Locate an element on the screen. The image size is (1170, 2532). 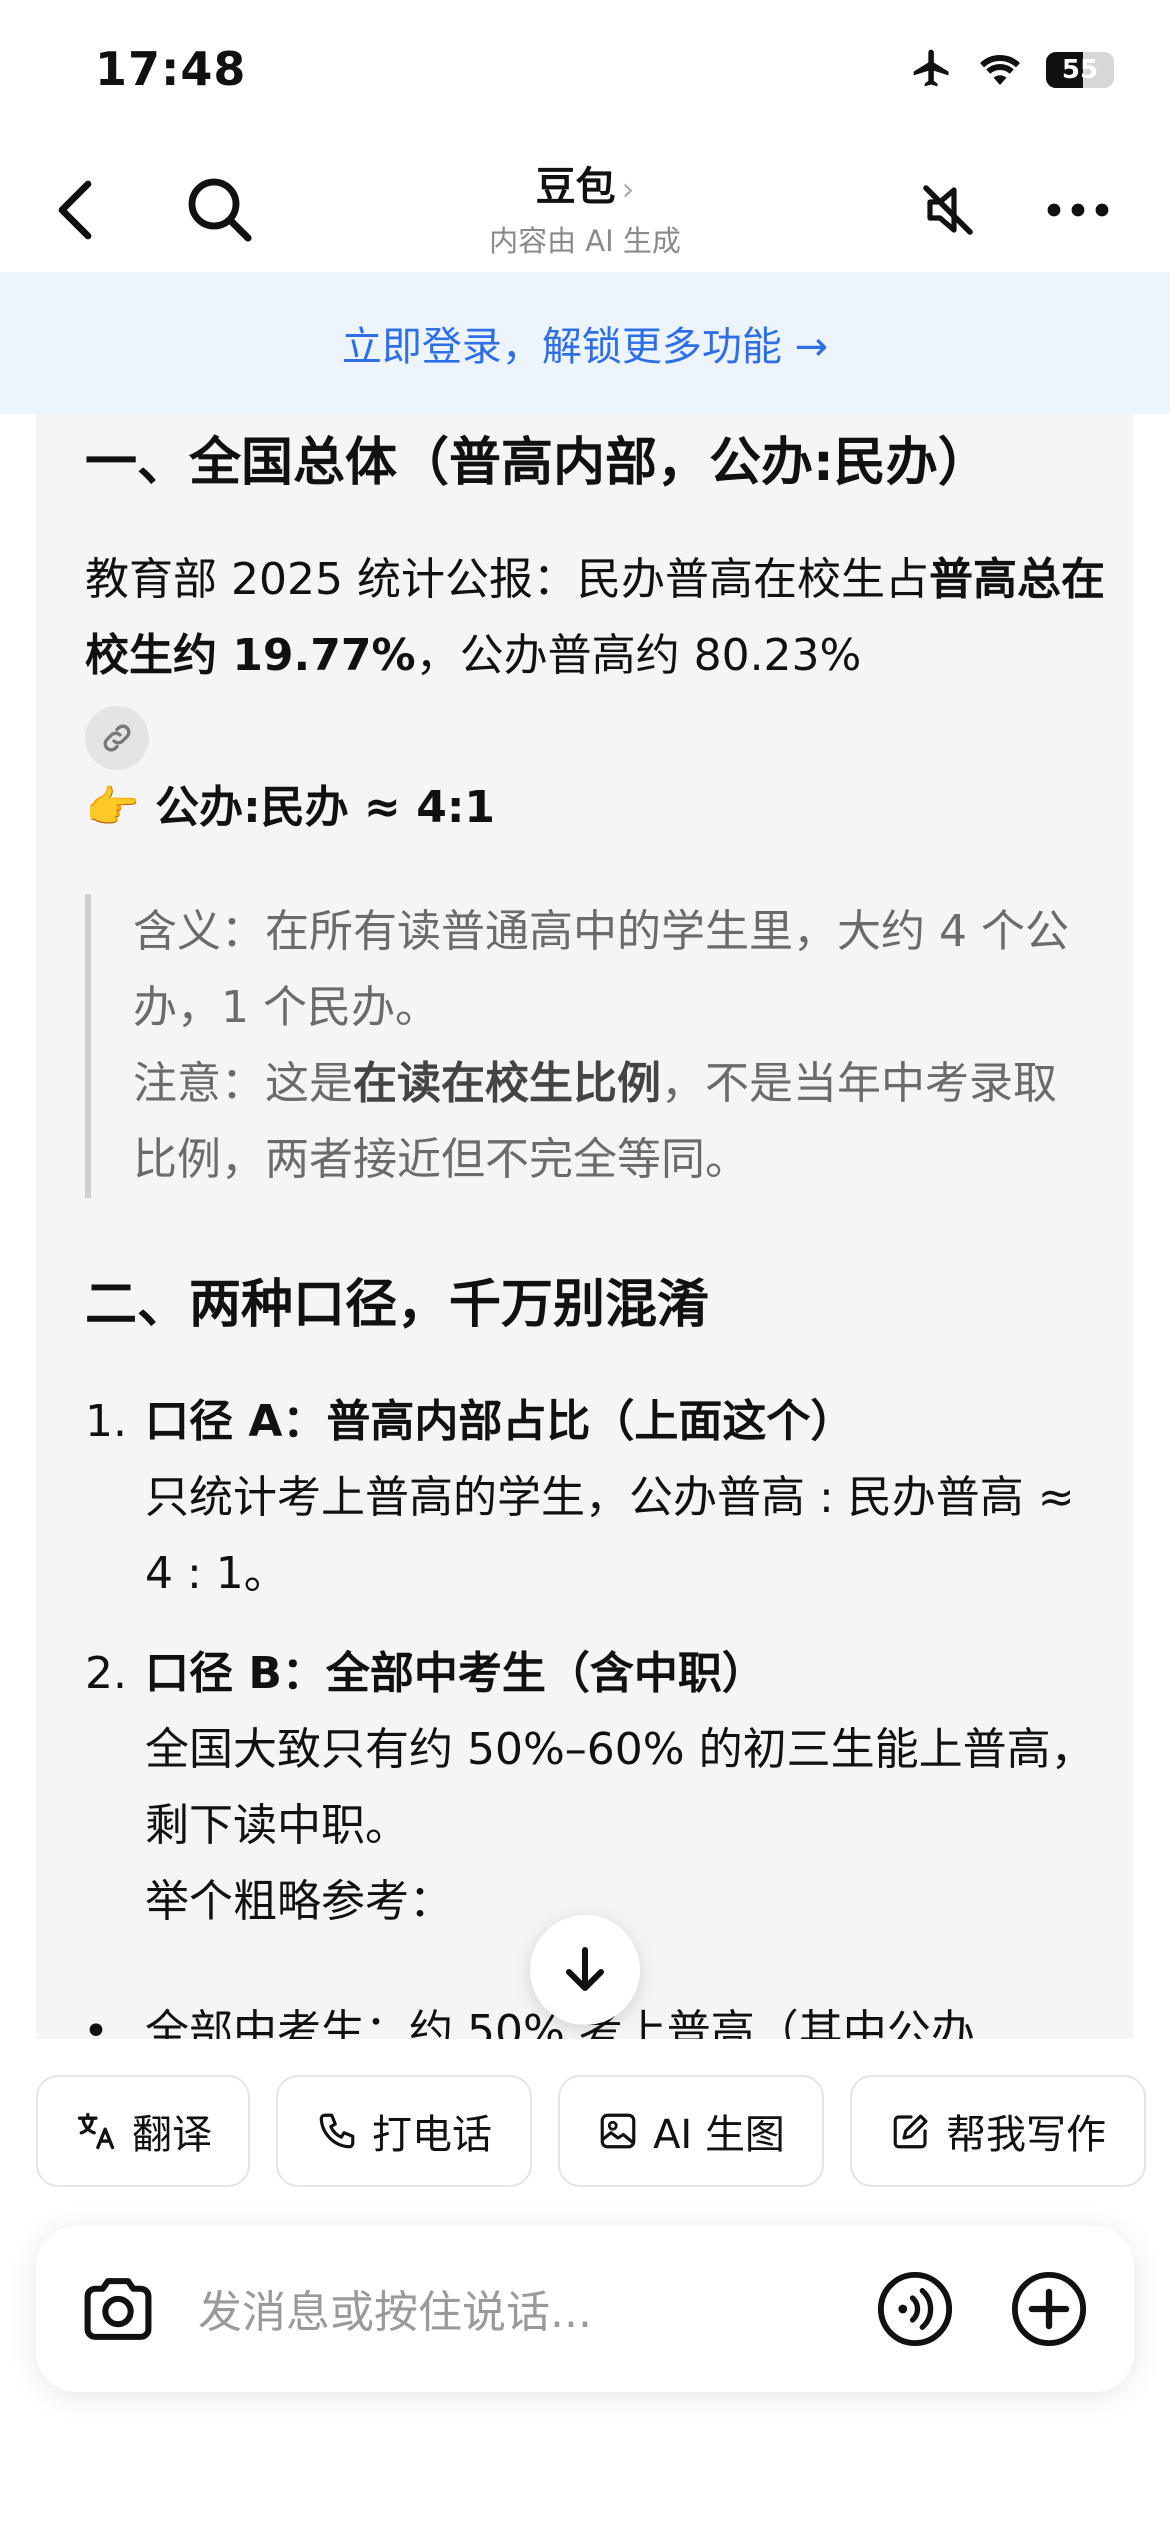
list-item-2-body2: 举个粗略参考： is located at coordinates (299, 1901).